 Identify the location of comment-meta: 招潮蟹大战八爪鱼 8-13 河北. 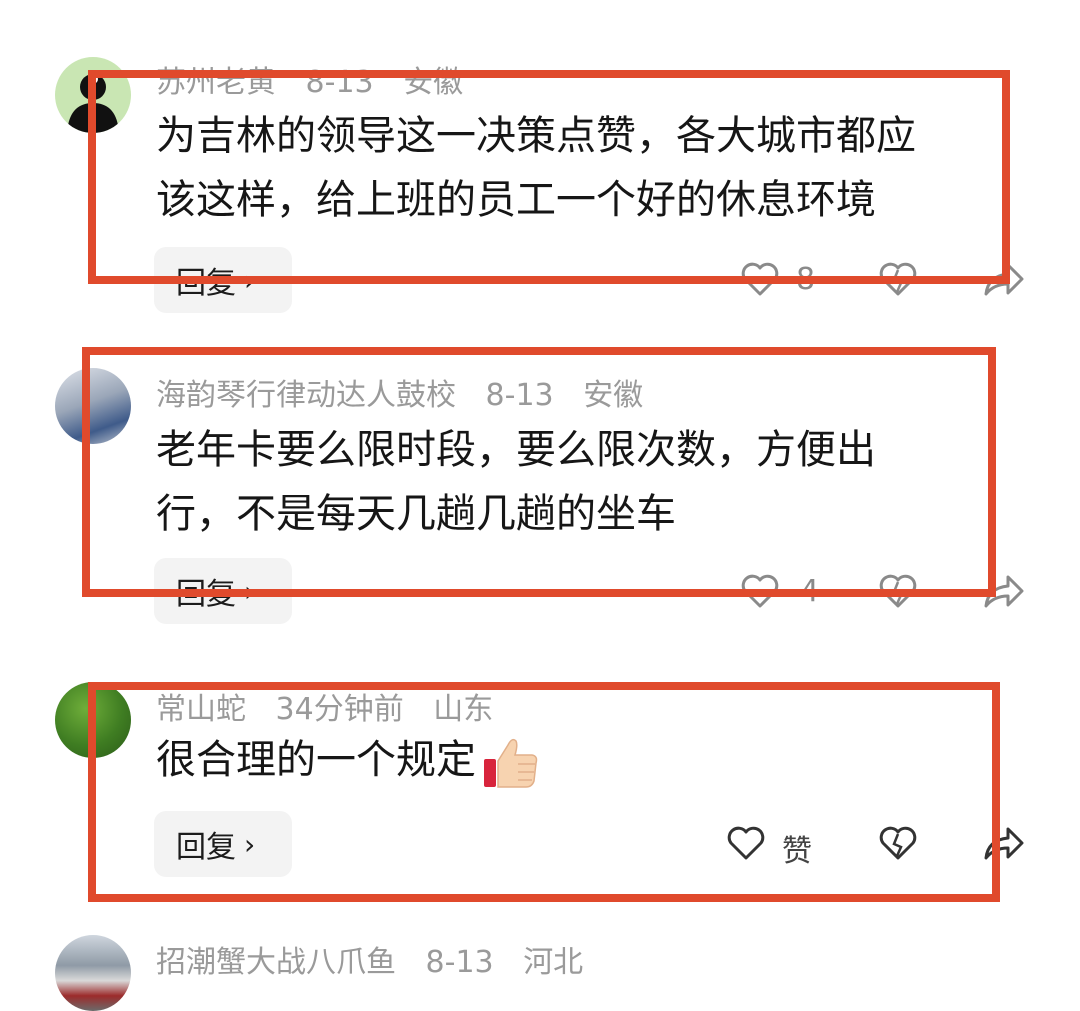
(379, 959).